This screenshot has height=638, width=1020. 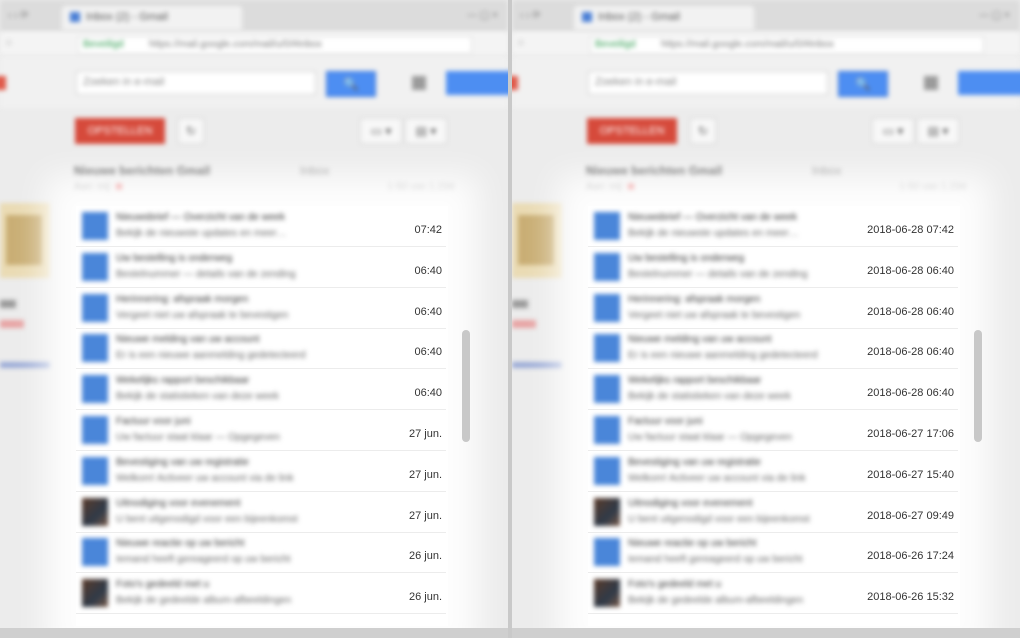 I want to click on email-snippet: Bestelnummer — details van de zending, so click(x=206, y=274).